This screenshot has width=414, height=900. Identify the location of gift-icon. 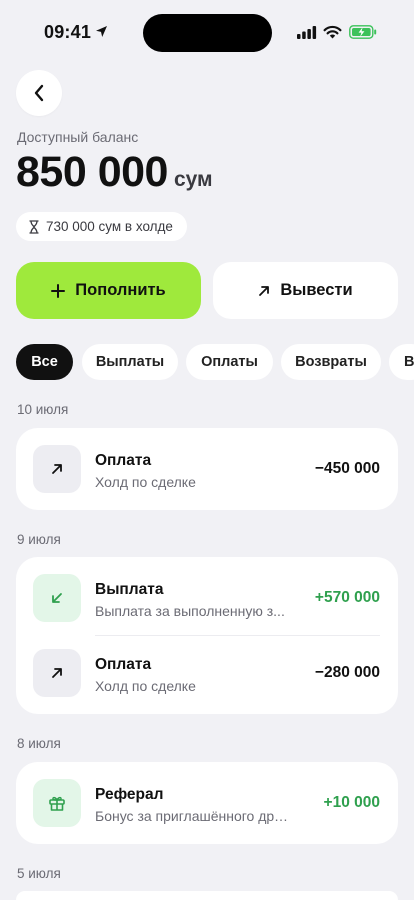
(57, 803).